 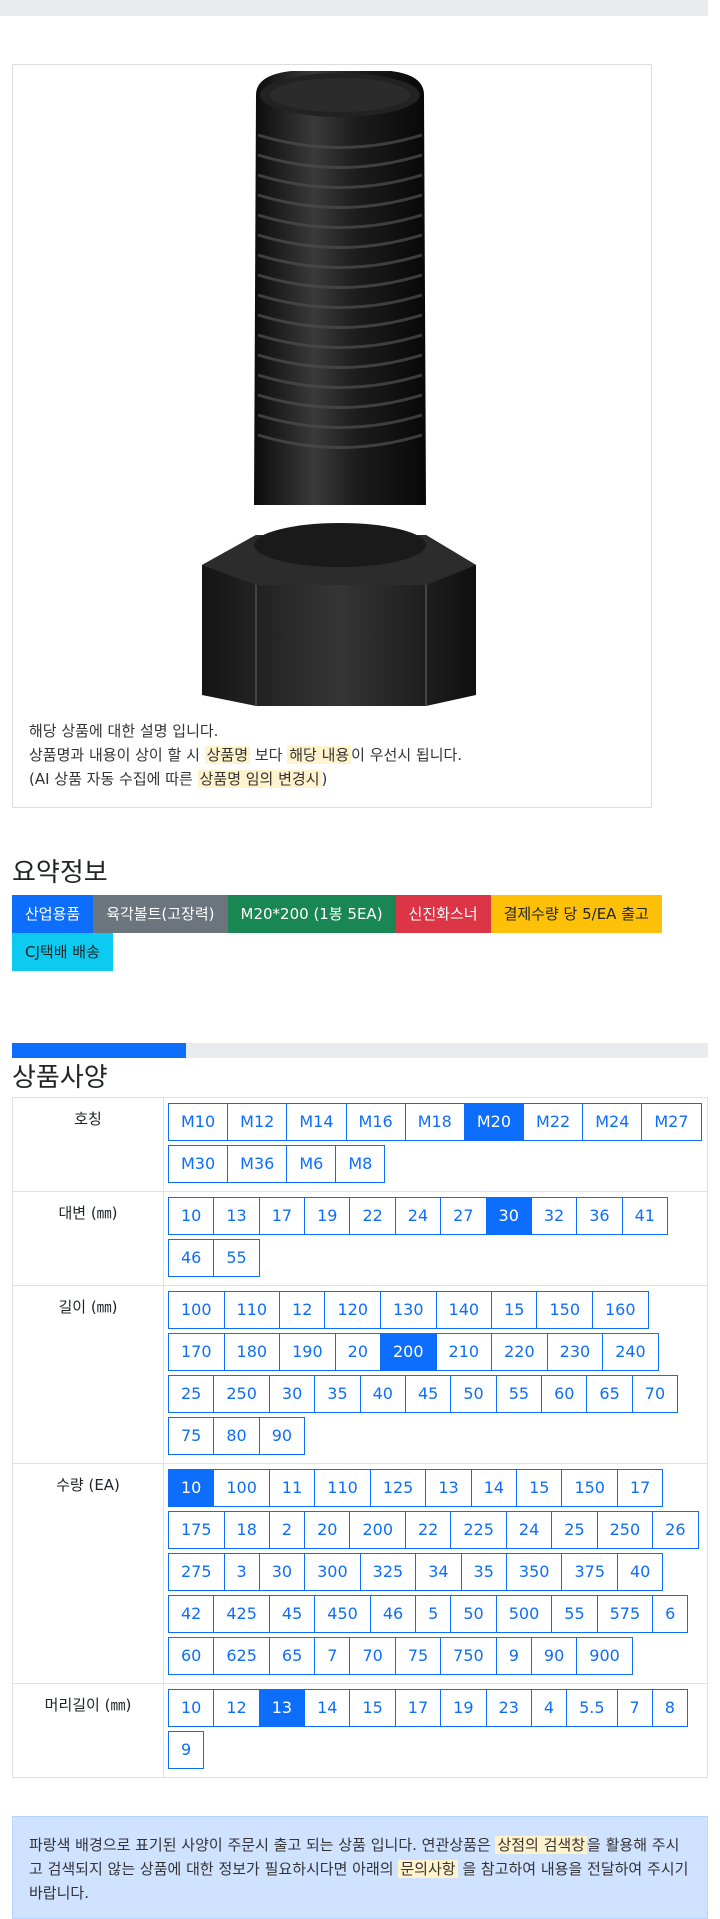 I want to click on spec-option-button: 8, so click(x=669, y=1708).